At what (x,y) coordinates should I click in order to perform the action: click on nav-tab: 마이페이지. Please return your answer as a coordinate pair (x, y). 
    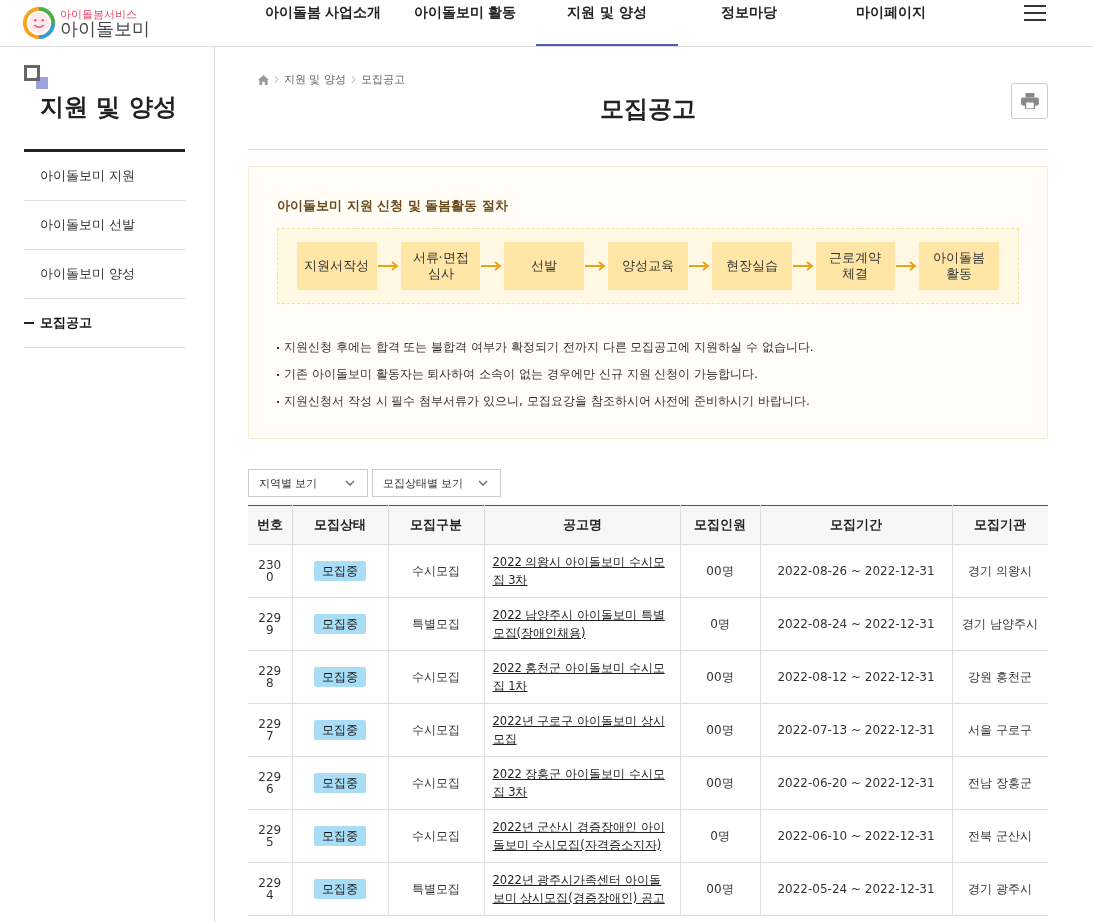
    Looking at the image, I should click on (891, 23).